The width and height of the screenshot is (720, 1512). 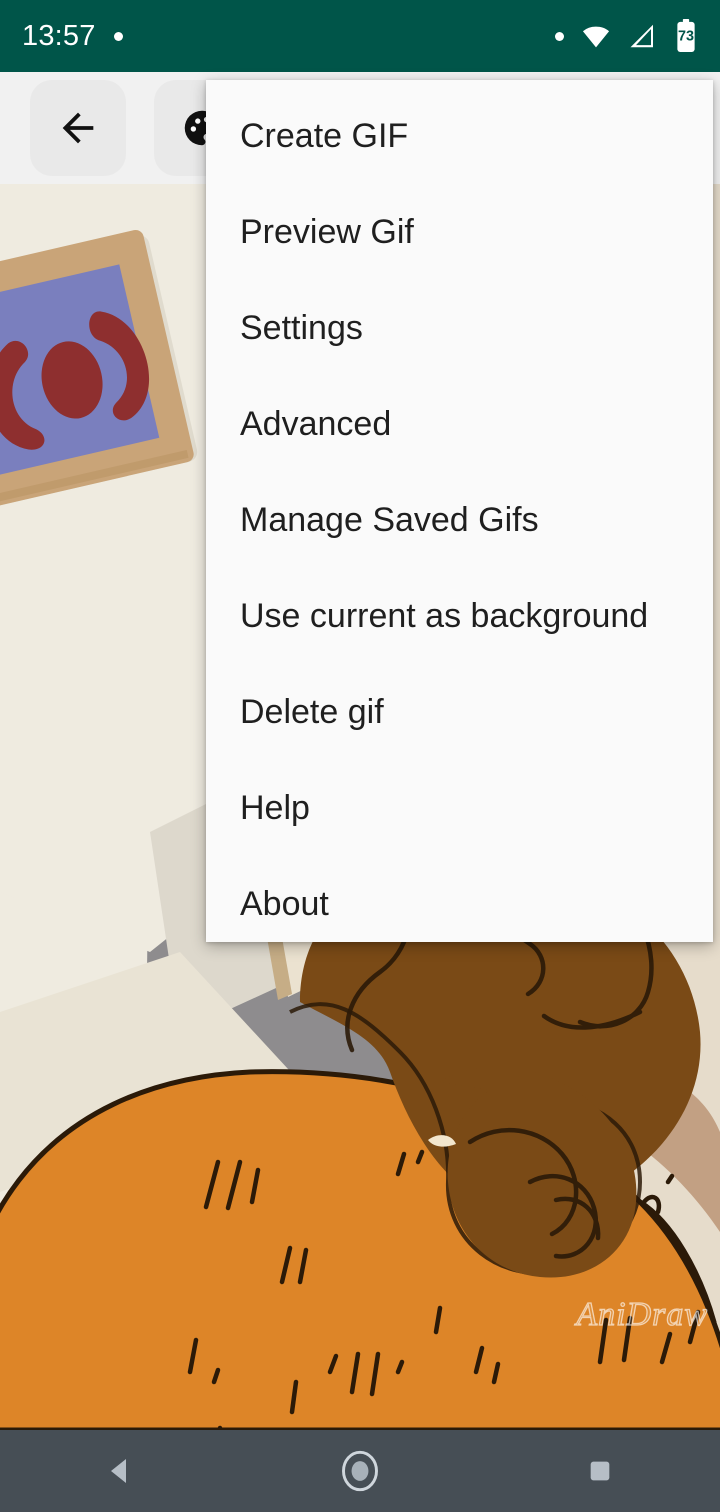 I want to click on arrow-back-icon, so click(x=78, y=128).